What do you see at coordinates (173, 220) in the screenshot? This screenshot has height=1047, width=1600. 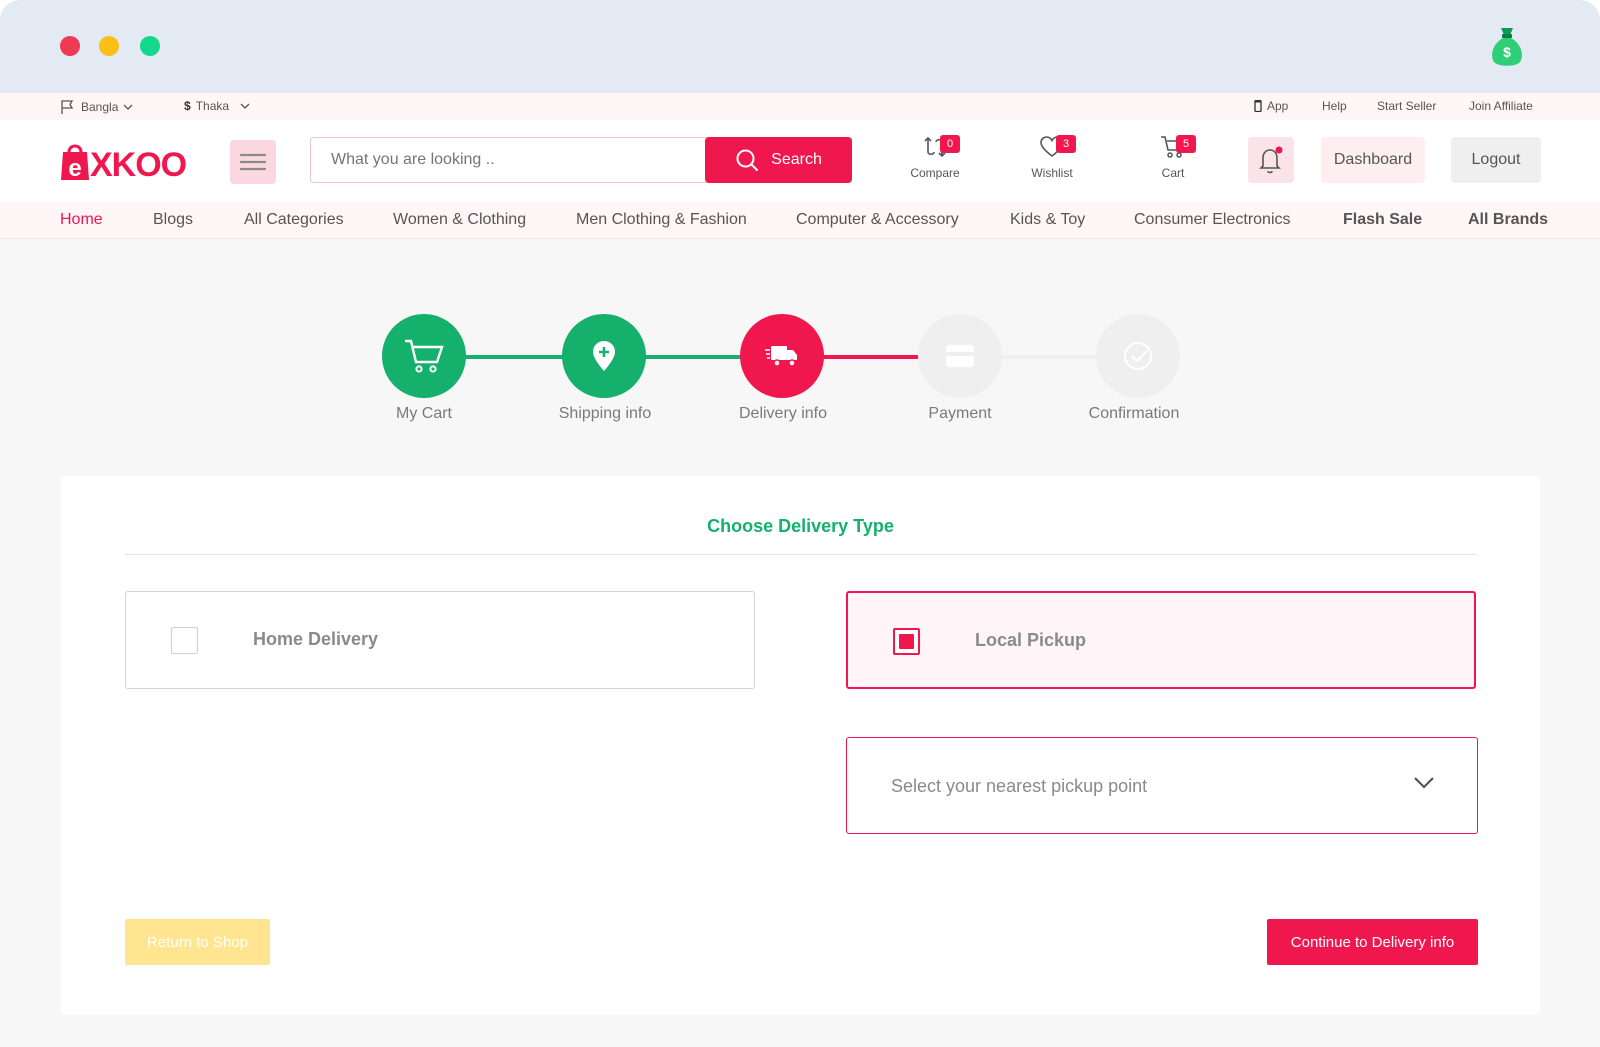 I see `nav-blogs: Blogs` at bounding box center [173, 220].